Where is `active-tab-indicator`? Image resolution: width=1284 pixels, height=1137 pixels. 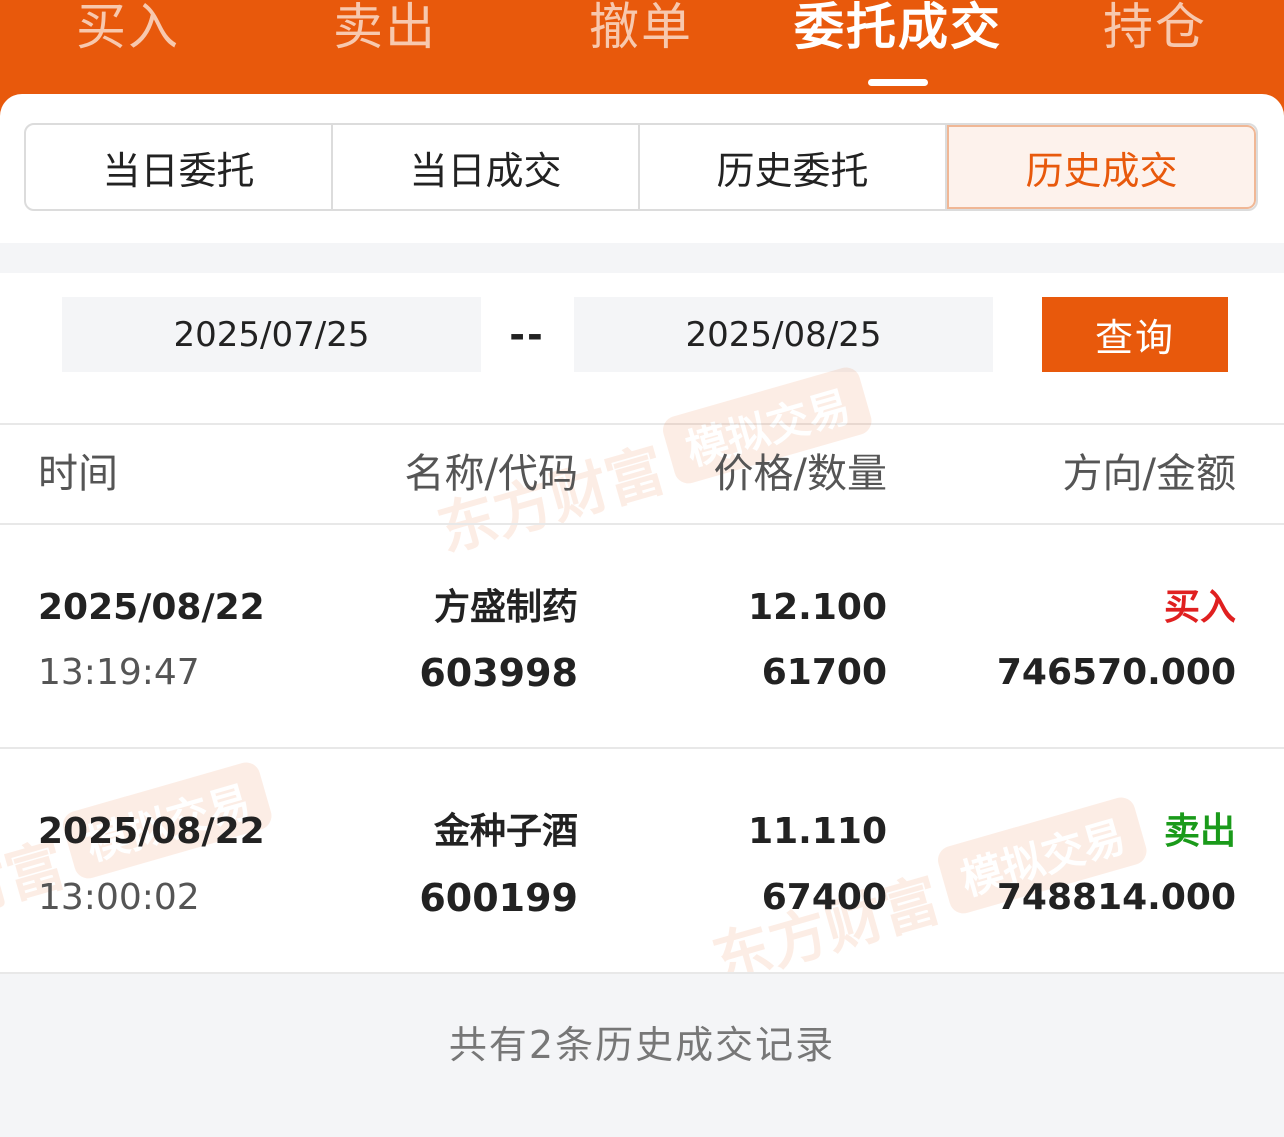
active-tab-indicator is located at coordinates (898, 82).